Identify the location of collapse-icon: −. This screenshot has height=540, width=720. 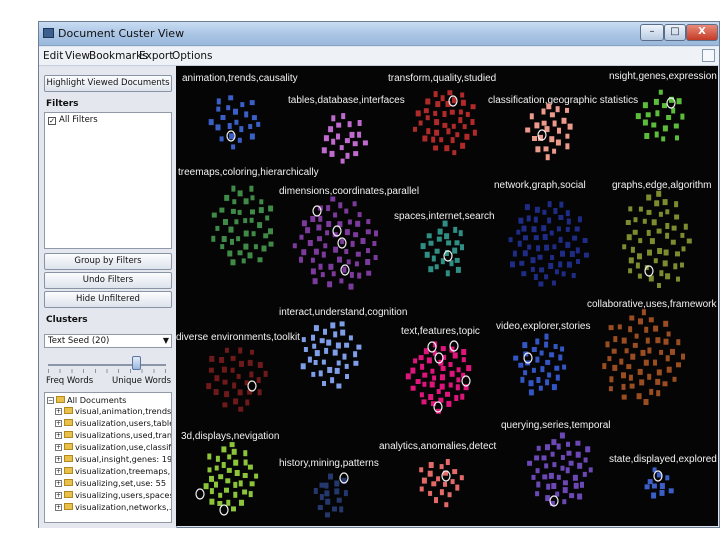
(50, 400).